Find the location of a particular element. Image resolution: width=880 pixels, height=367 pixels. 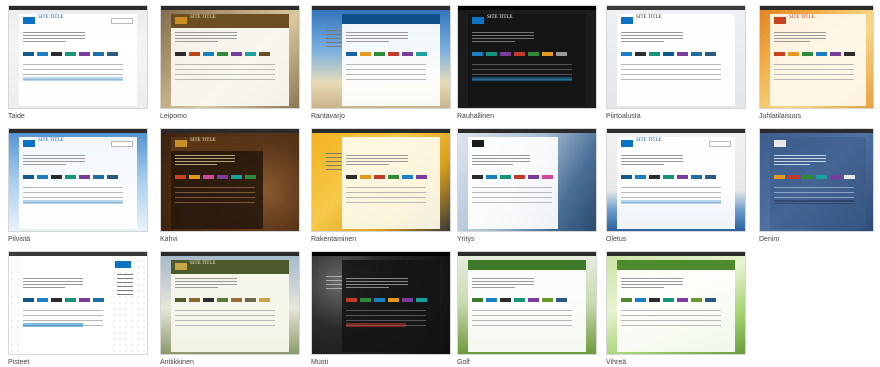

theme-card-vihrea: Vihreä is located at coordinates (682, 308).